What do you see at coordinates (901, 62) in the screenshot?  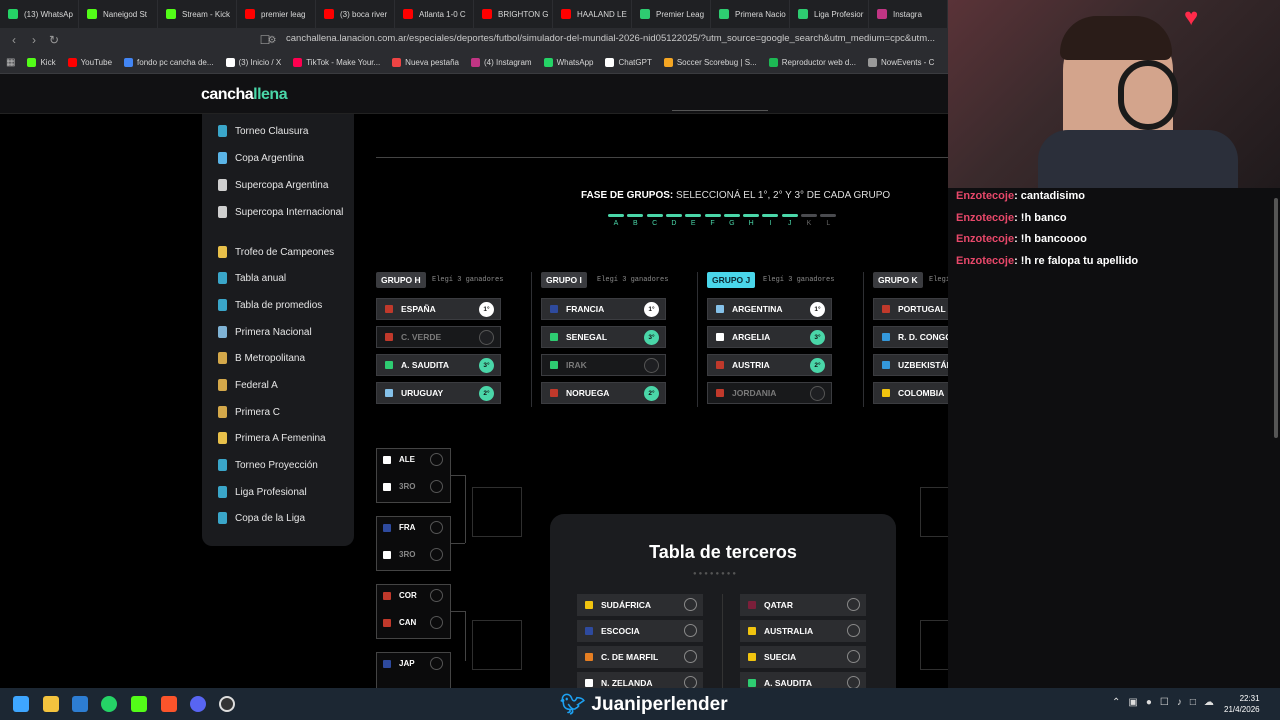 I see `bookmark-item: NowEvents - C` at bounding box center [901, 62].